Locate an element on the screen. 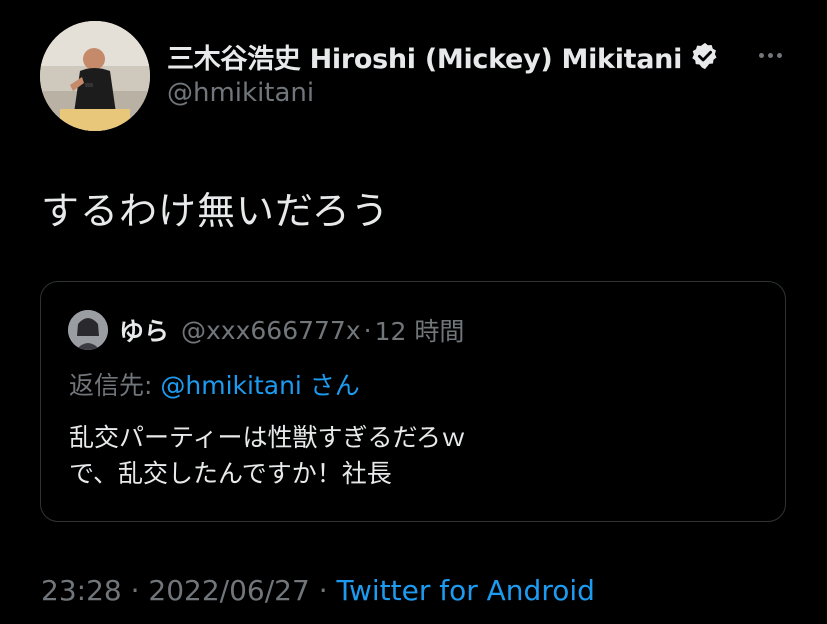 This screenshot has width=827, height=624. reply-label: 返信先: is located at coordinates (115, 385).